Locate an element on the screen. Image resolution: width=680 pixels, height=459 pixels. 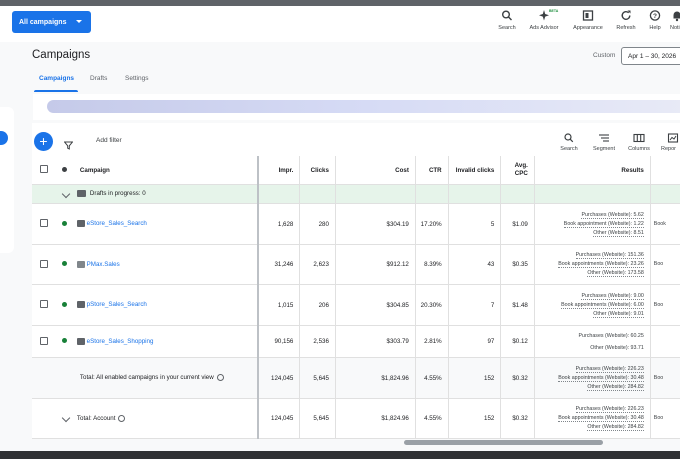
cost-cell: $303.79 is located at coordinates (375, 341).